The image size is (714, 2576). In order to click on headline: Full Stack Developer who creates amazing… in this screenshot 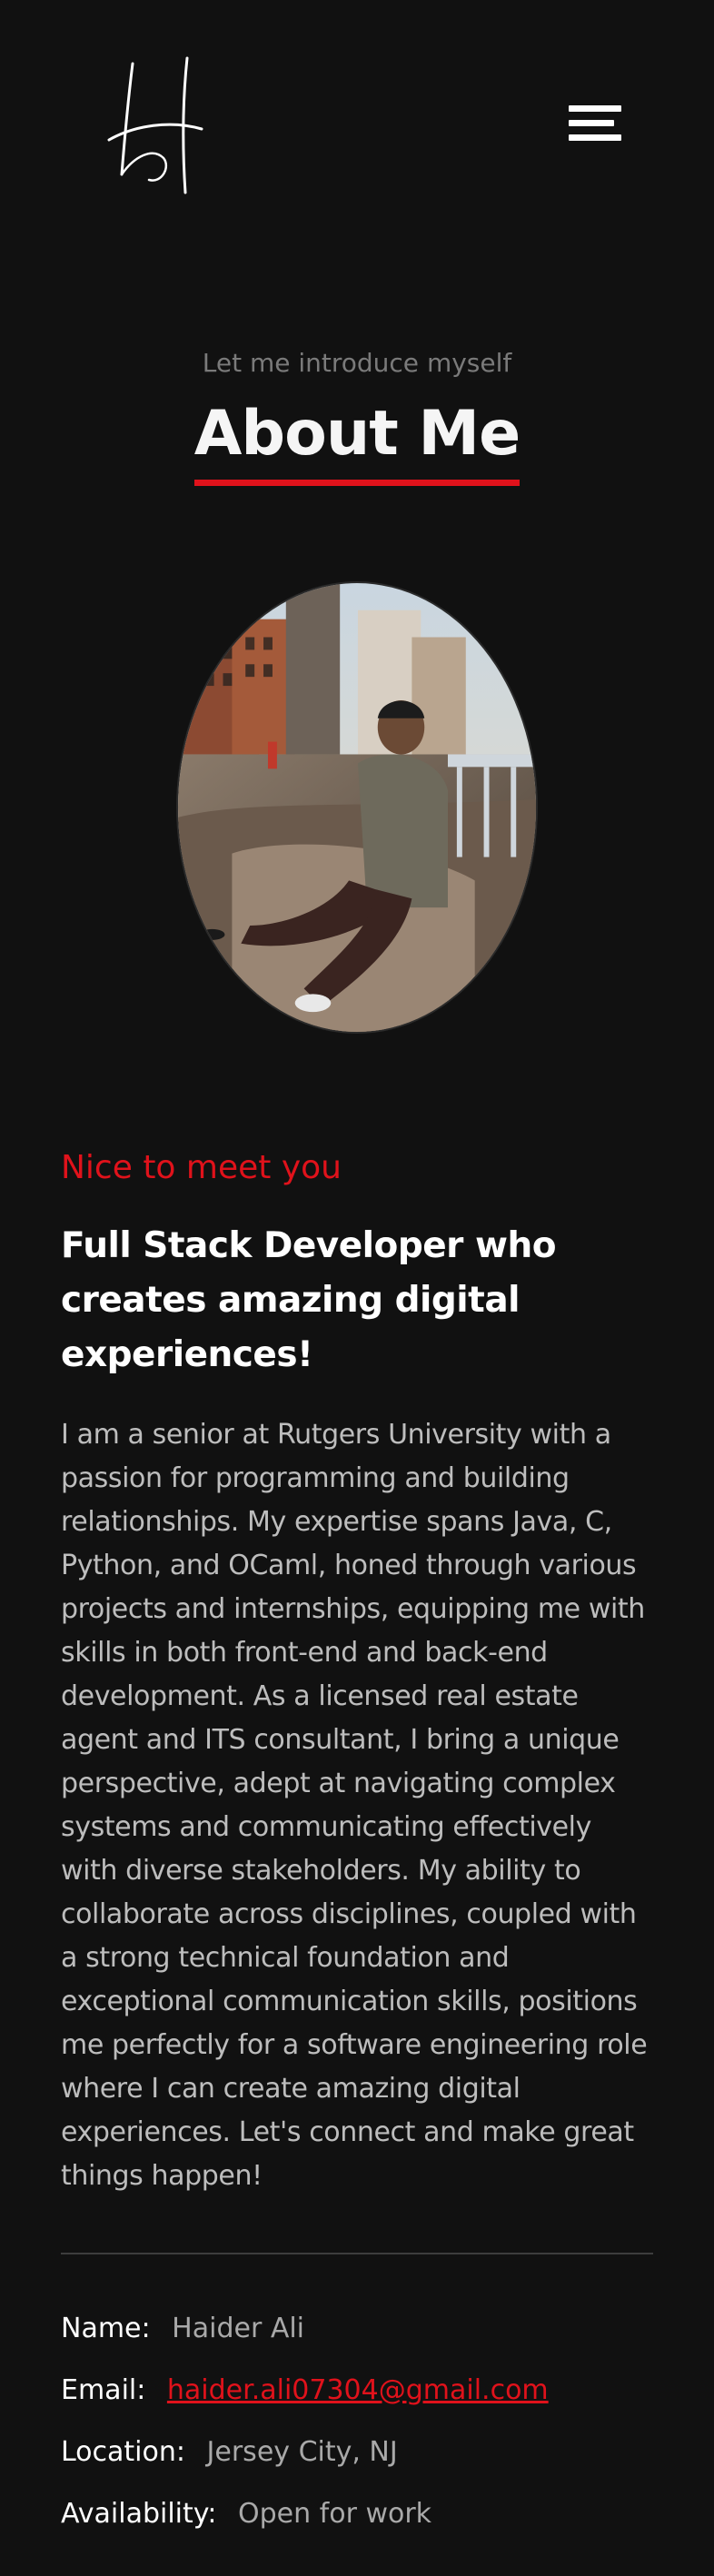, I will do `click(309, 1300)`.